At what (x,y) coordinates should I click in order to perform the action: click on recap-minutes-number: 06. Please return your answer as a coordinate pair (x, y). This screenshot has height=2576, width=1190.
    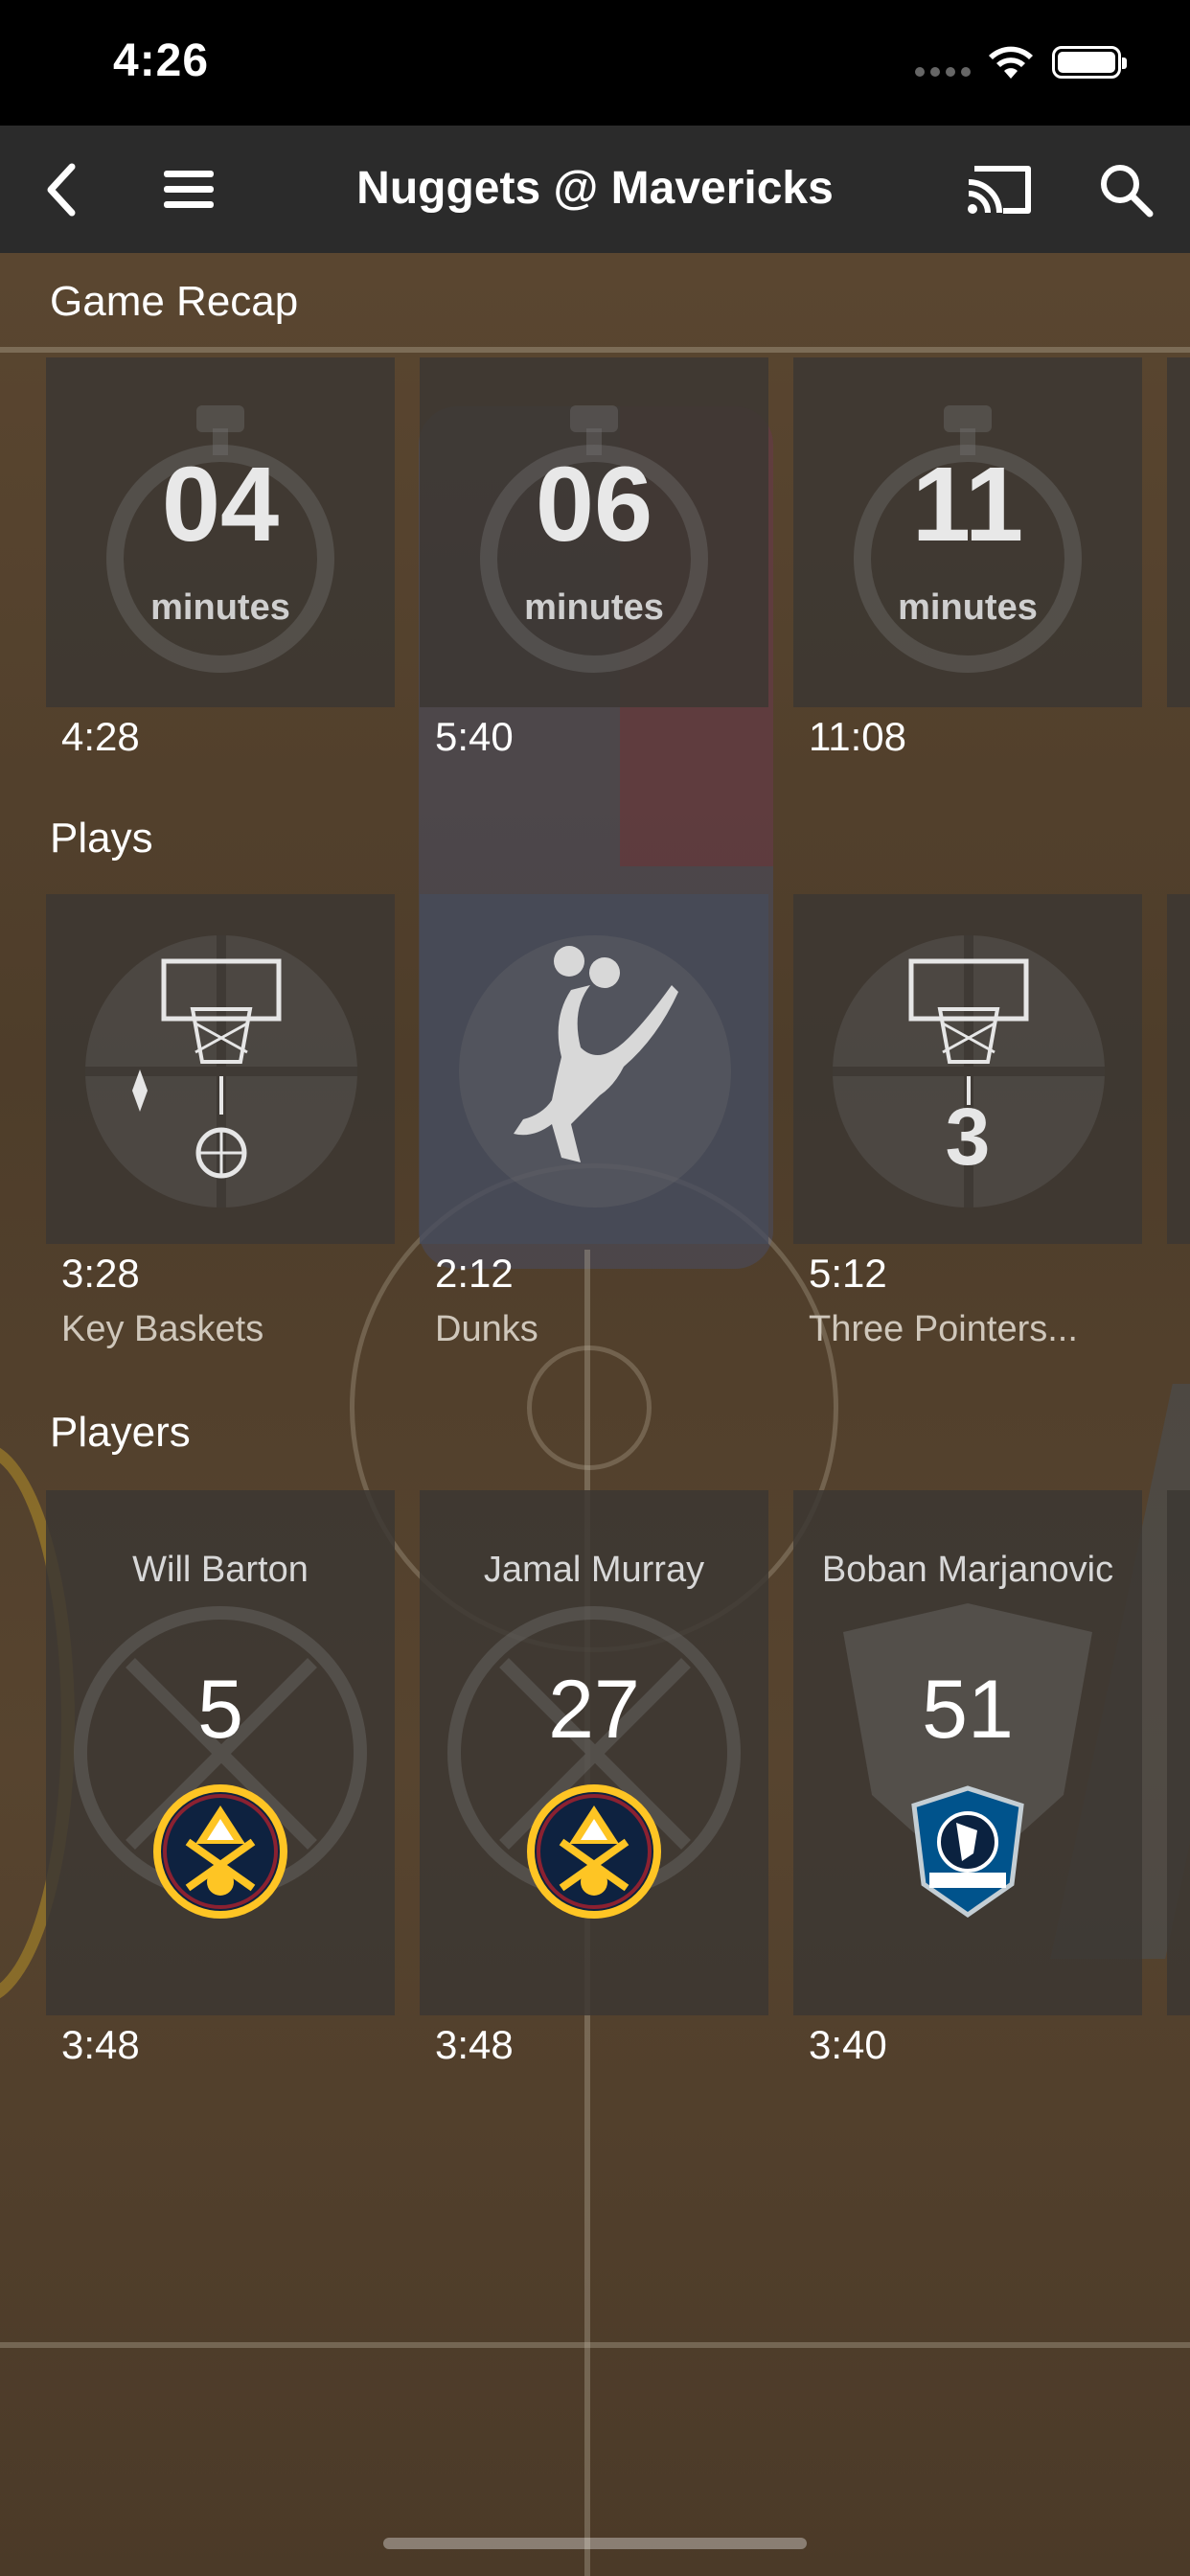
    Looking at the image, I should click on (594, 505).